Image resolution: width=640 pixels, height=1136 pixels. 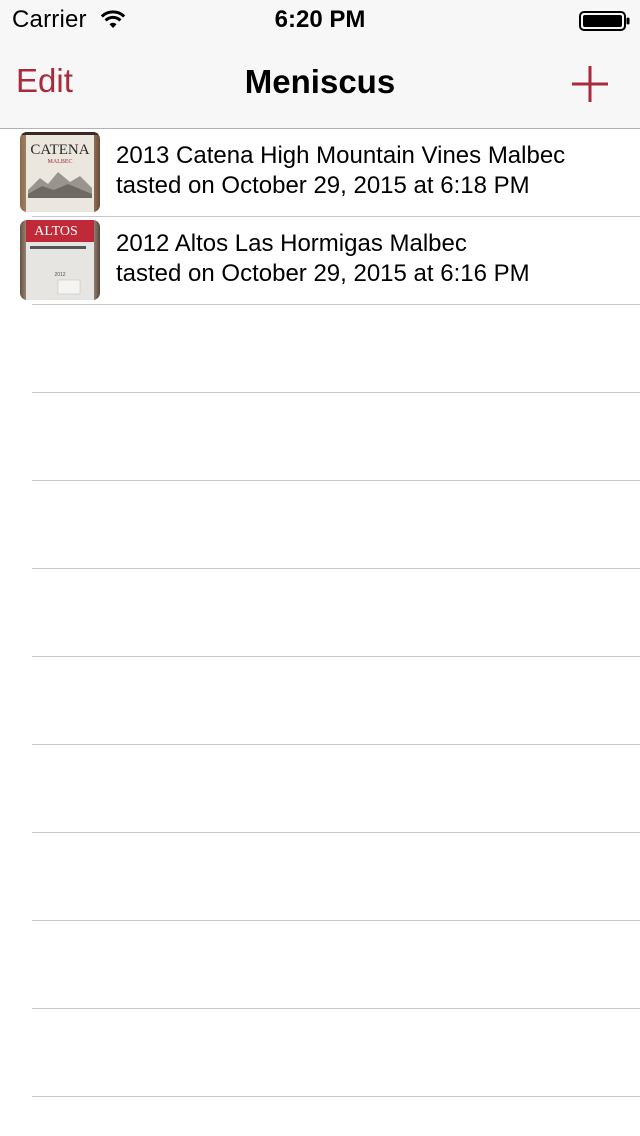 I want to click on tasting-title: 2013 Catena High Mountain Vines Malbec, so click(x=341, y=155).